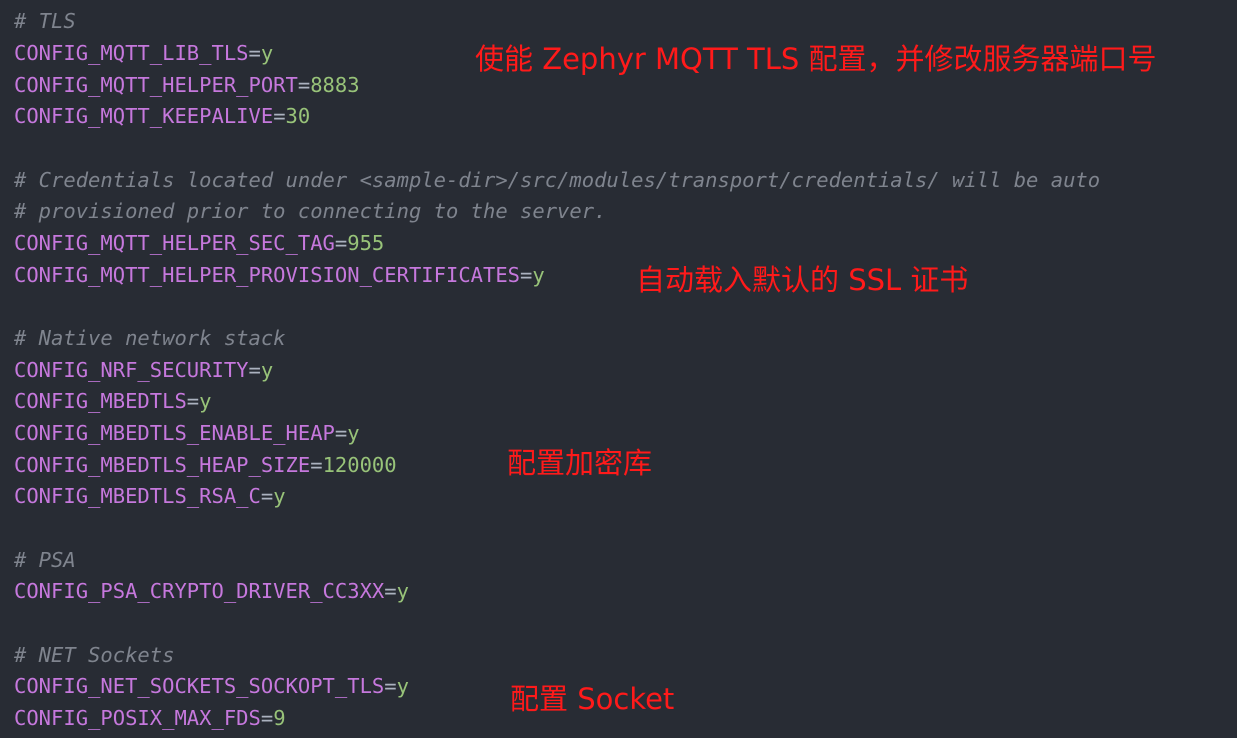 Image resolution: width=1237 pixels, height=738 pixels. I want to click on config-key: CONFIG_MQTT_HELPER_SEC_TAG, so click(174, 243).